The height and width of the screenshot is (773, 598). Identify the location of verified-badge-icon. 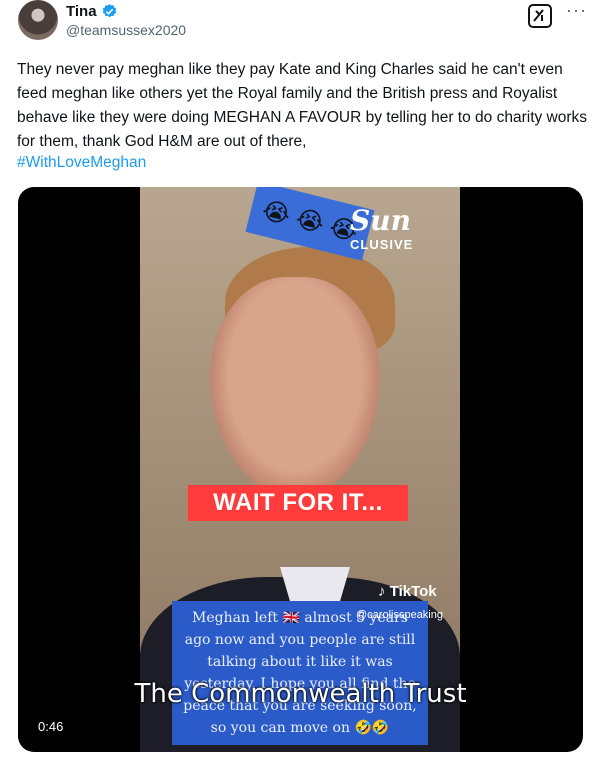
(109, 11).